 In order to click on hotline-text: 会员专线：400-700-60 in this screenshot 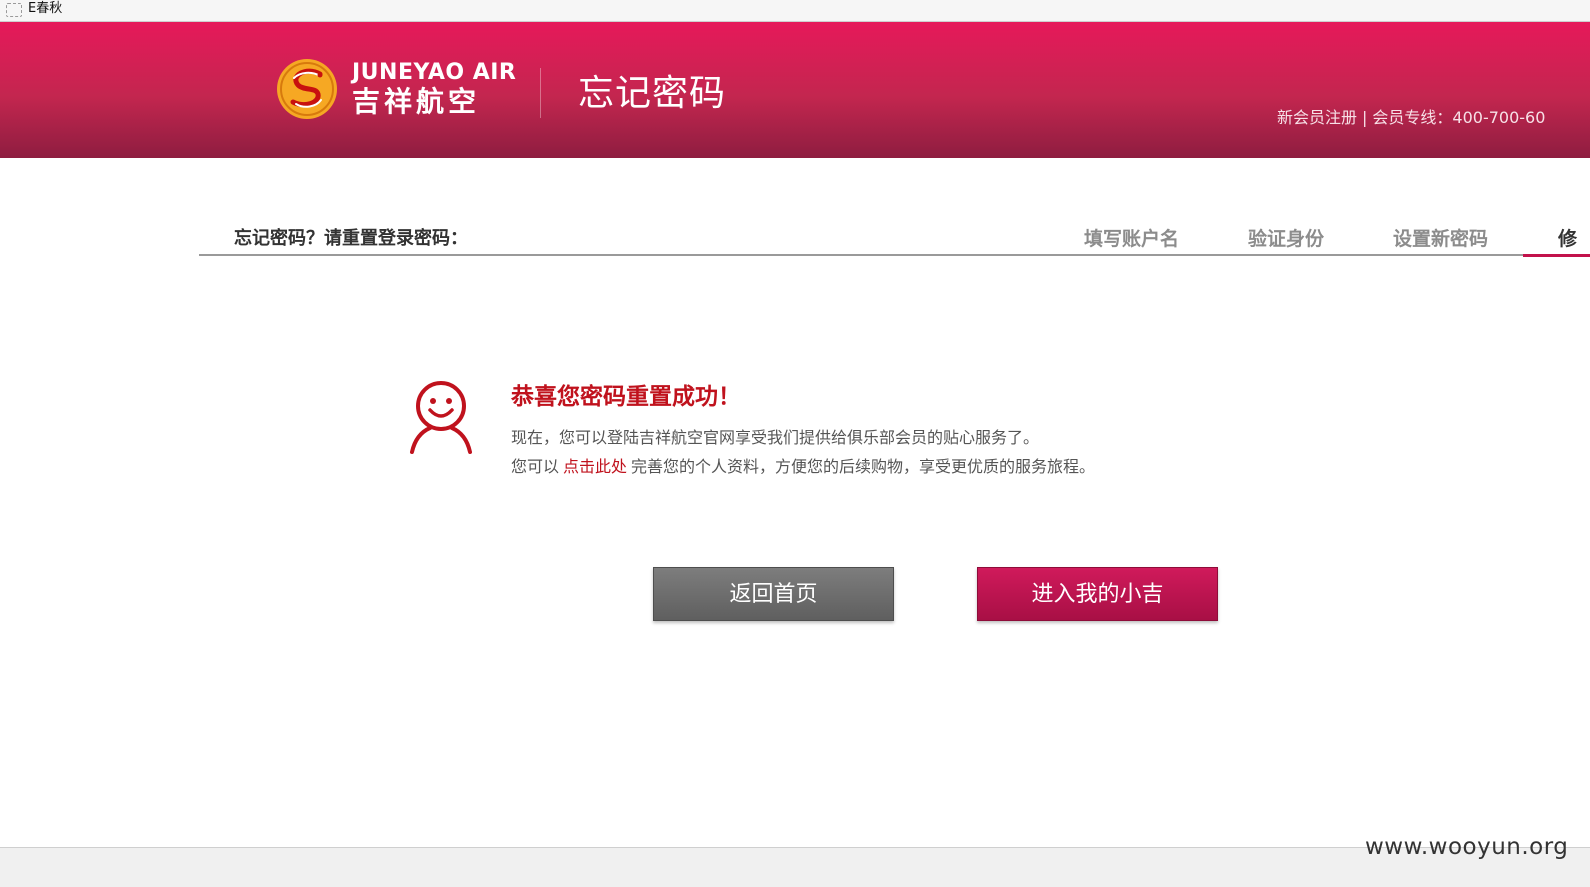, I will do `click(1459, 117)`.